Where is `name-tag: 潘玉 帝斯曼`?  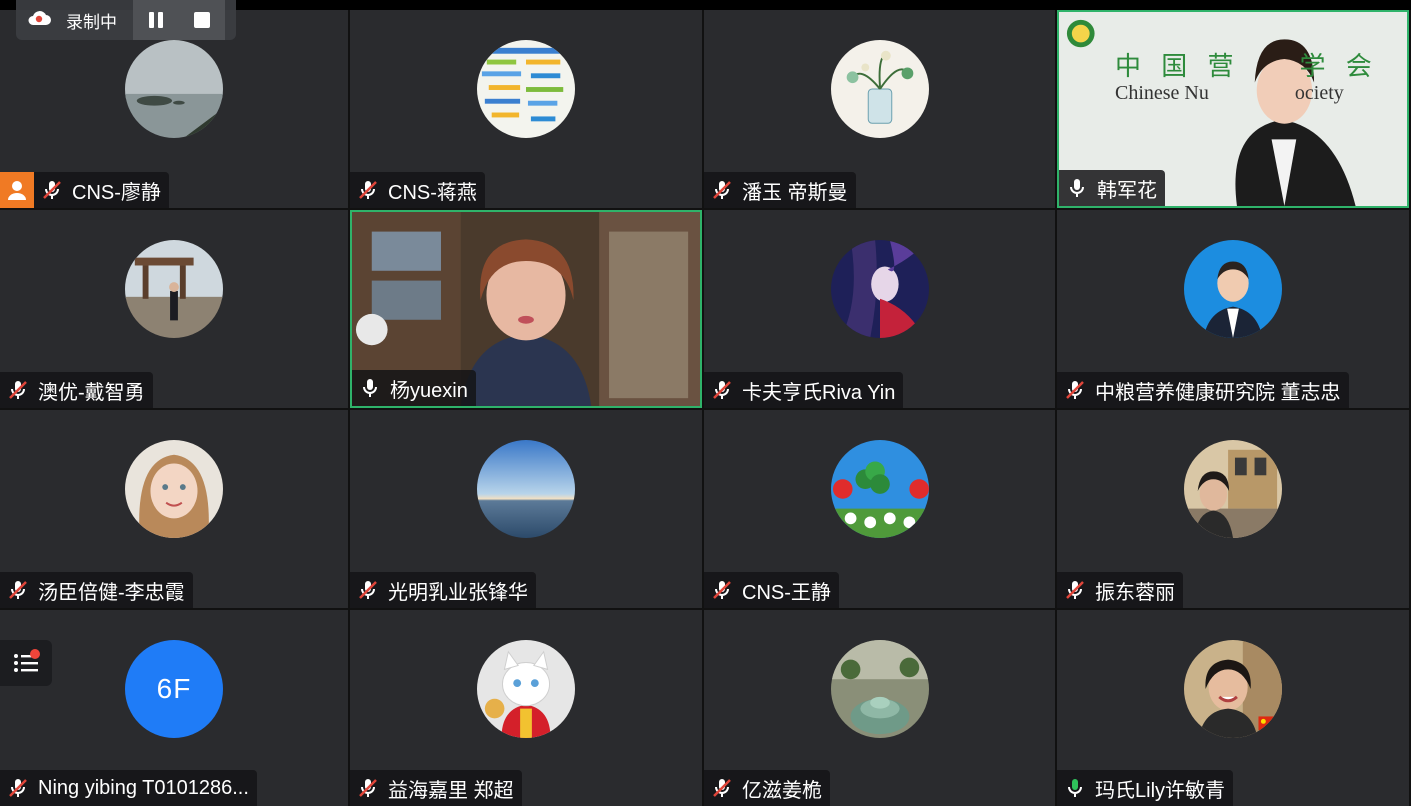
name-tag: 潘玉 帝斯曼 is located at coordinates (780, 190).